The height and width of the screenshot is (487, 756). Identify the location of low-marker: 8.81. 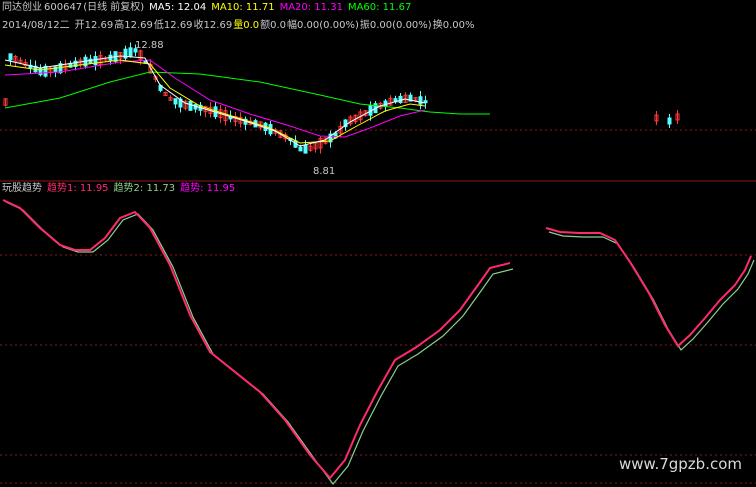
(324, 171).